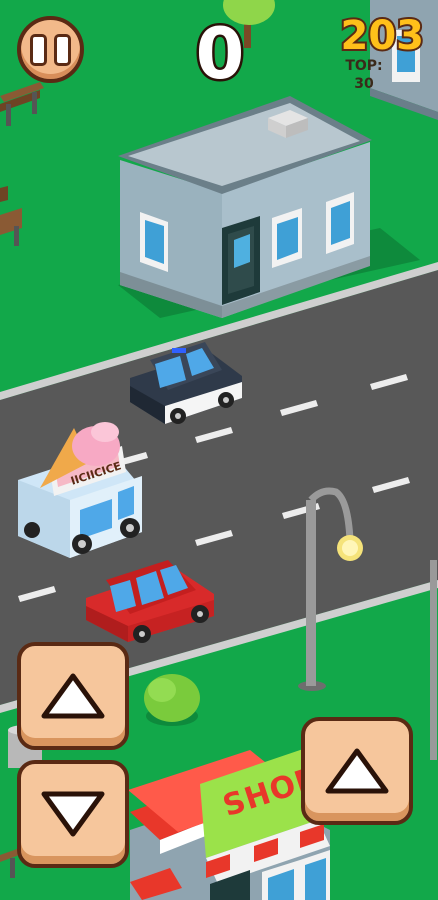  What do you see at coordinates (433, 660) in the screenshot?
I see `pole` at bounding box center [433, 660].